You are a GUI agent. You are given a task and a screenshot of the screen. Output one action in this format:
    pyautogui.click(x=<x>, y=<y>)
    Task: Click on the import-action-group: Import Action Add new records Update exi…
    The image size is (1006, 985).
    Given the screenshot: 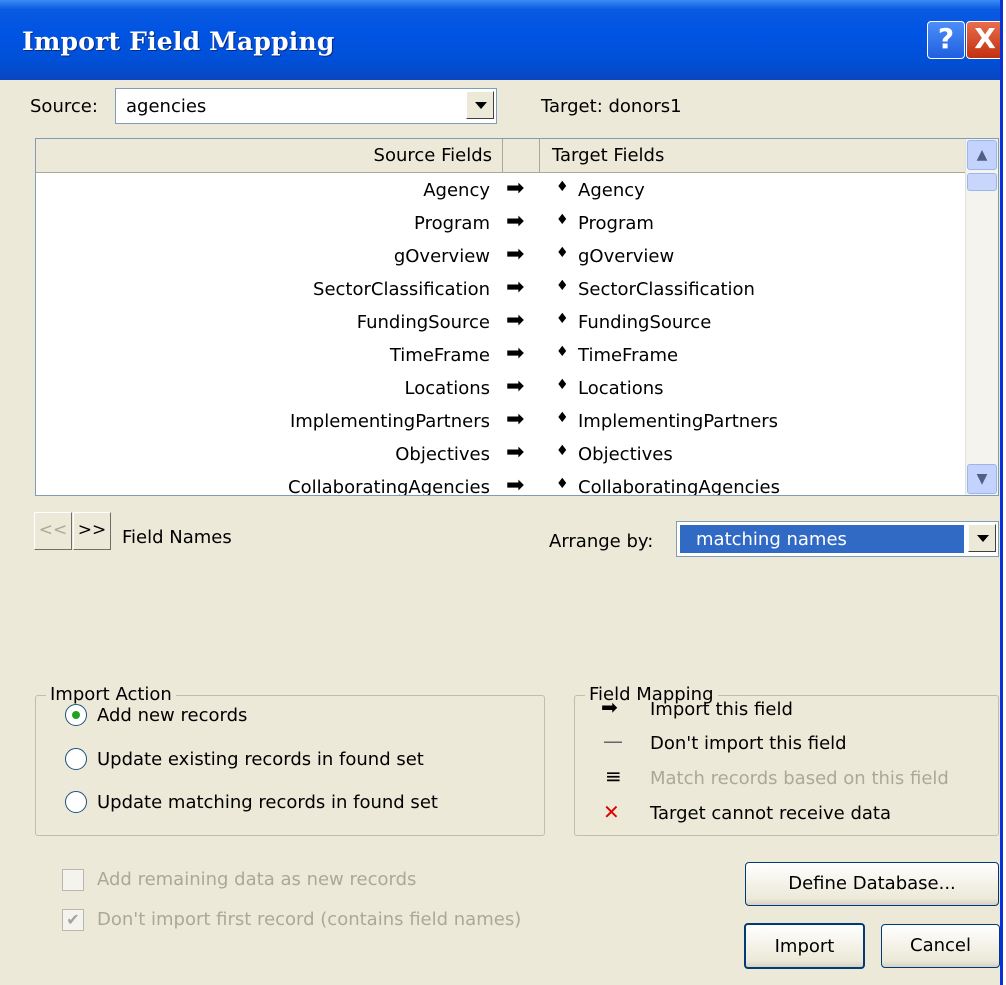 What is the action you would take?
    pyautogui.click(x=290, y=760)
    